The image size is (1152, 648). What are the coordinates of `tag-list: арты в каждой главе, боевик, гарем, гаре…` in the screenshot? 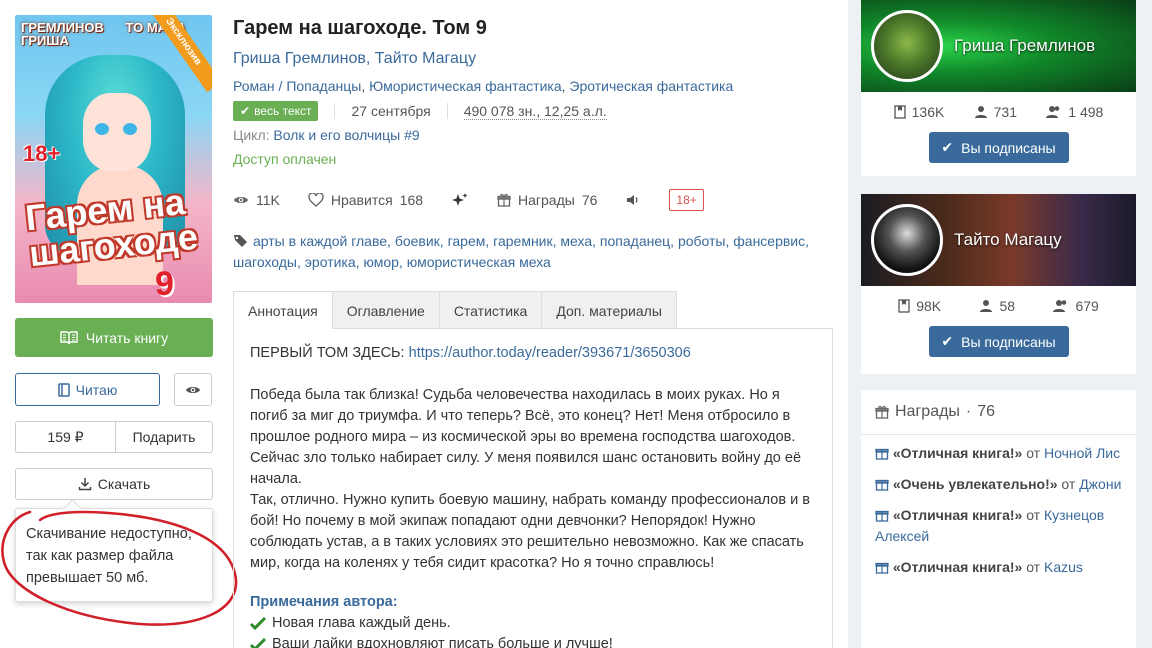 It's located at (521, 251).